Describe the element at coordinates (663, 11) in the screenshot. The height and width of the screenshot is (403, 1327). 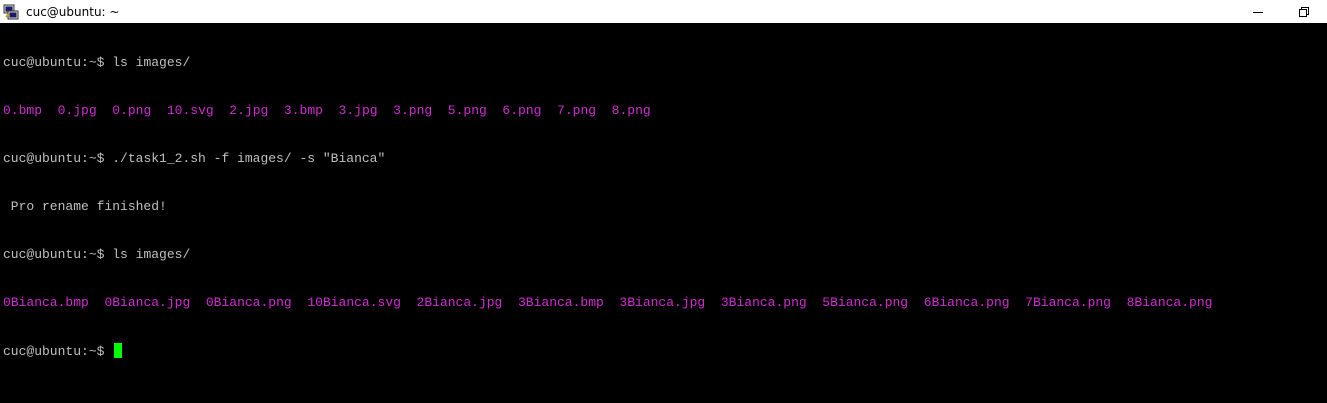
I see `title-bar: cuc@ubuntu: ~` at that location.